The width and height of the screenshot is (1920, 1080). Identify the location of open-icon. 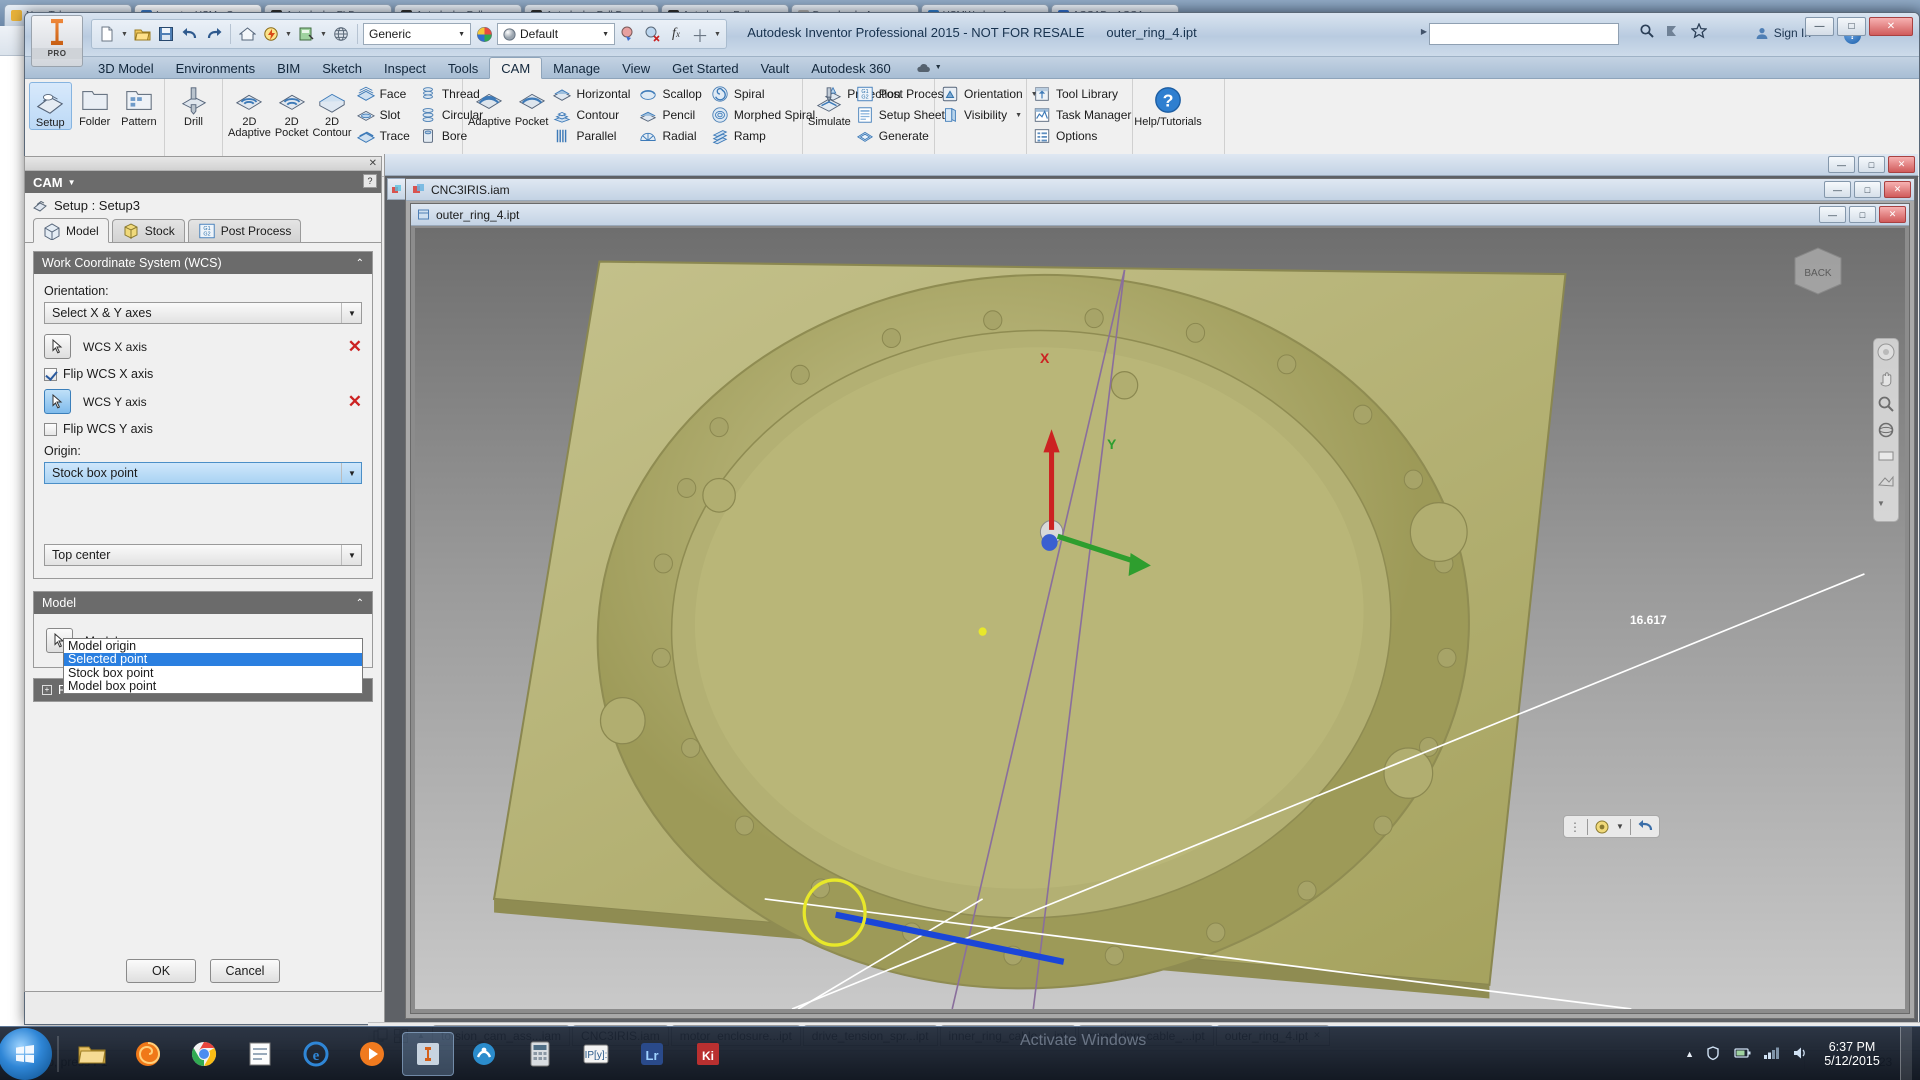
(142, 34).